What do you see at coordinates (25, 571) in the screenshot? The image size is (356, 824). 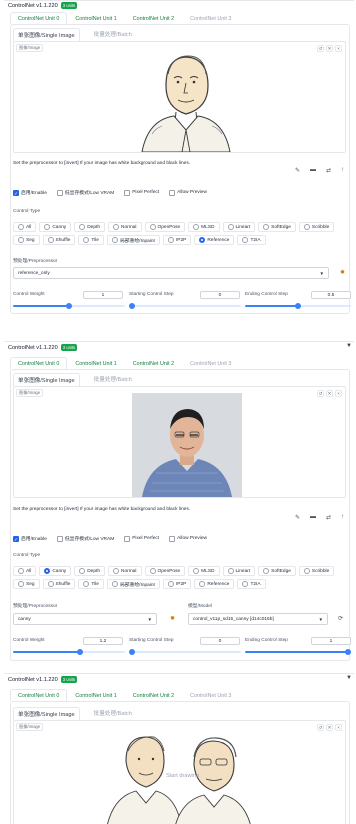 I see `control-type-radio-all: All` at bounding box center [25, 571].